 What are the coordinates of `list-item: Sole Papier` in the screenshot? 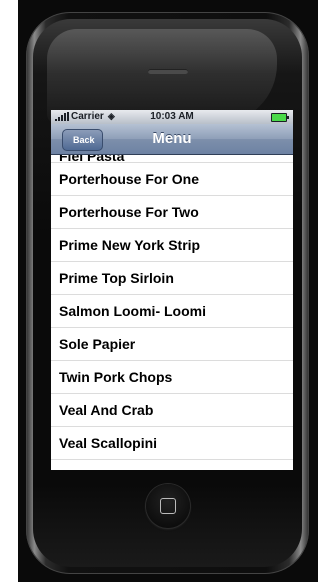 It's located at (172, 344).